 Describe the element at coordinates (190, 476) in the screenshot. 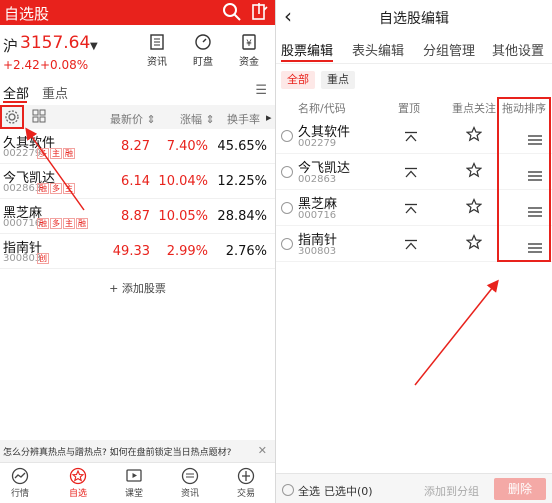

I see `news-icon` at that location.